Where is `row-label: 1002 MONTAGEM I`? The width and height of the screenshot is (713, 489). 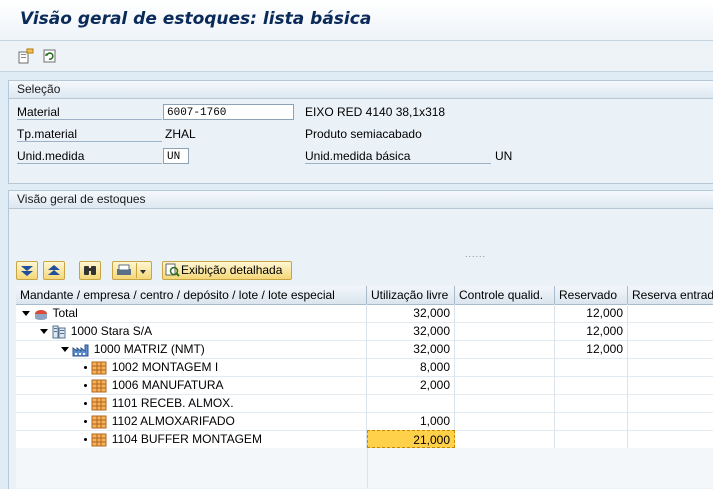
row-label: 1002 MONTAGEM I is located at coordinates (165, 367).